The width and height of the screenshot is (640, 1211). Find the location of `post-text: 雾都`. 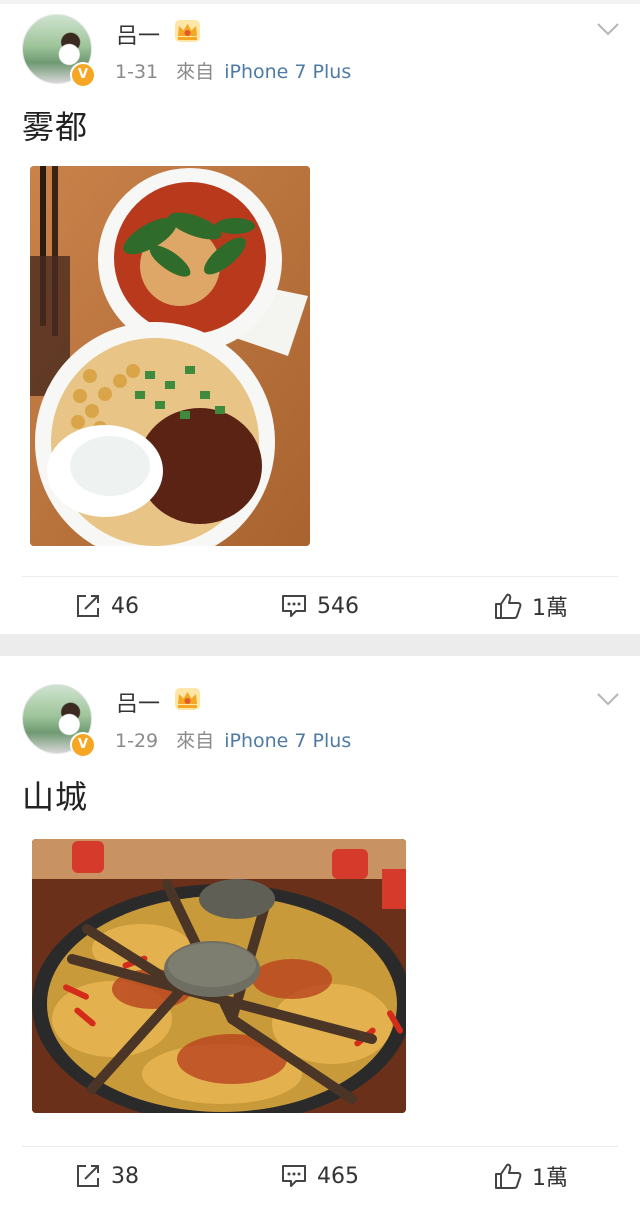

post-text: 雾都 is located at coordinates (55, 127).